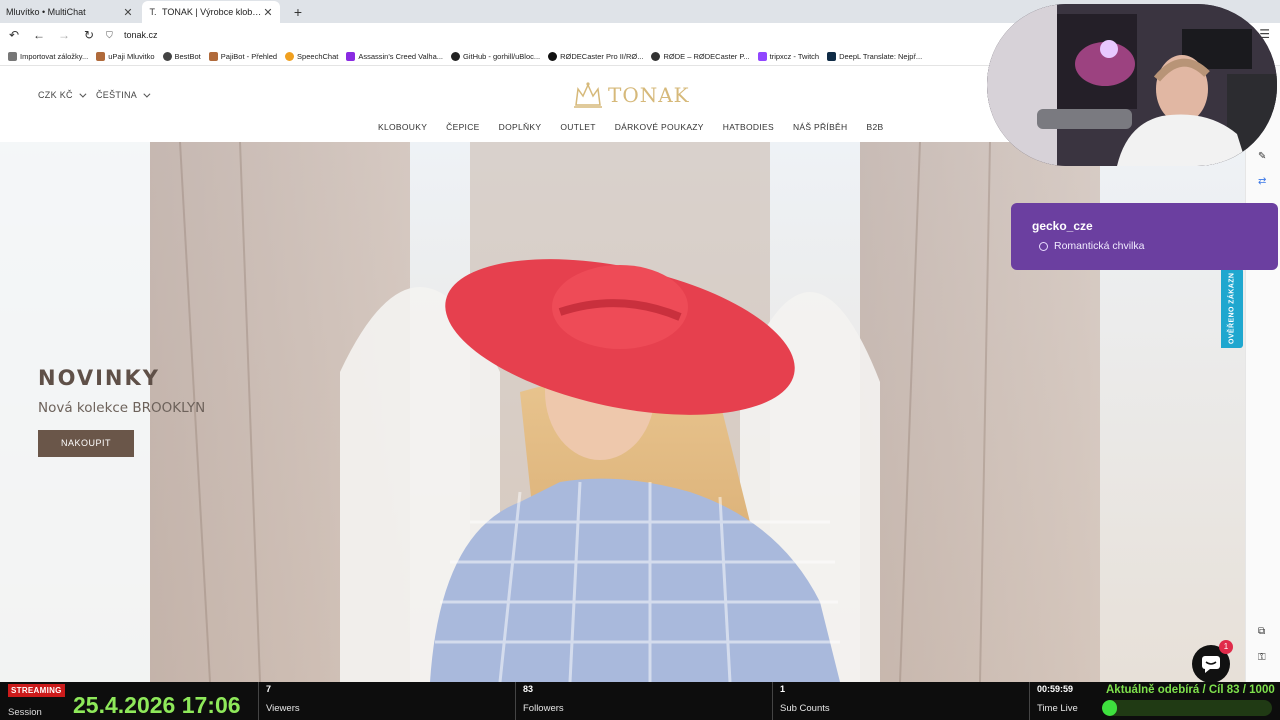 The height and width of the screenshot is (720, 1280). I want to click on deepl-icon, so click(832, 56).